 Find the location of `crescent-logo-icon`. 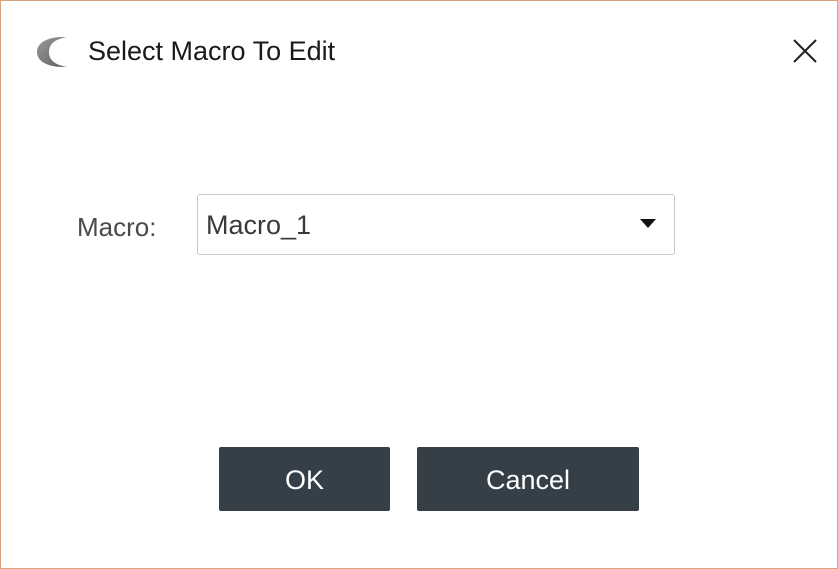

crescent-logo-icon is located at coordinates (52, 52).